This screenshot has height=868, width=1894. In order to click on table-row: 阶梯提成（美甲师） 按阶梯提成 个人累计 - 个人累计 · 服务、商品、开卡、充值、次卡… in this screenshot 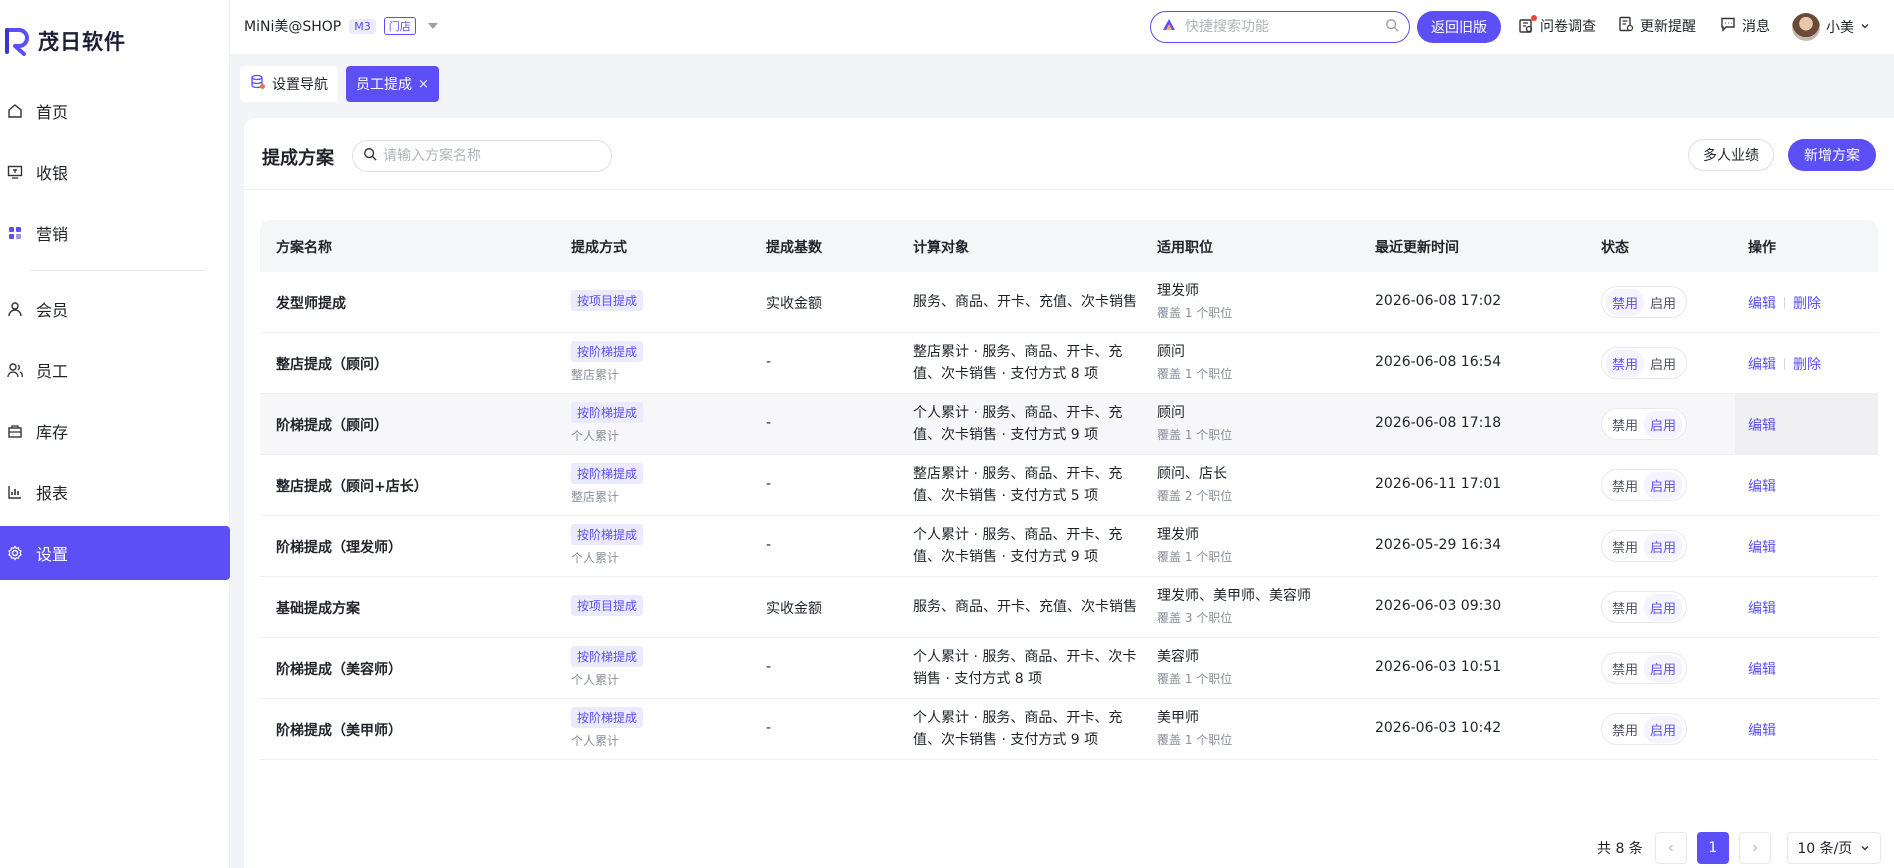, I will do `click(1069, 729)`.